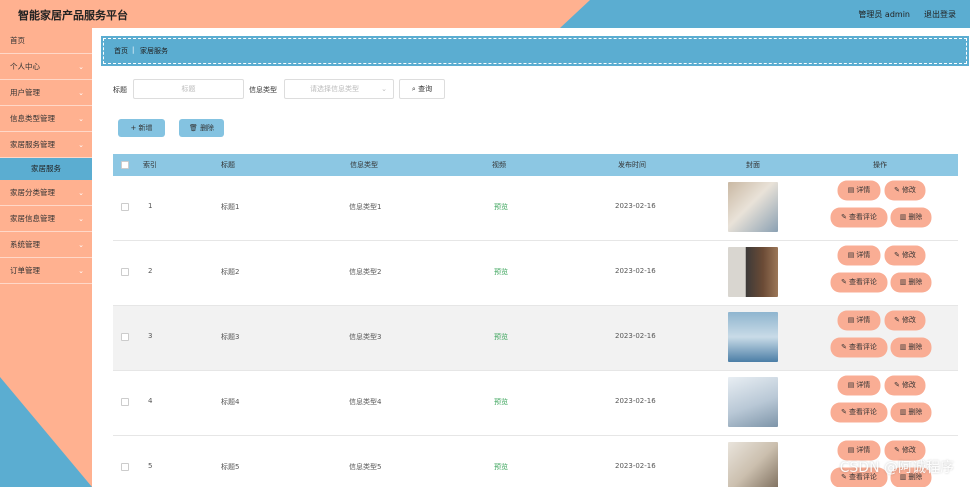 The height and width of the screenshot is (487, 970). I want to click on type-select: 请选择信息类型 ⌄, so click(339, 89).